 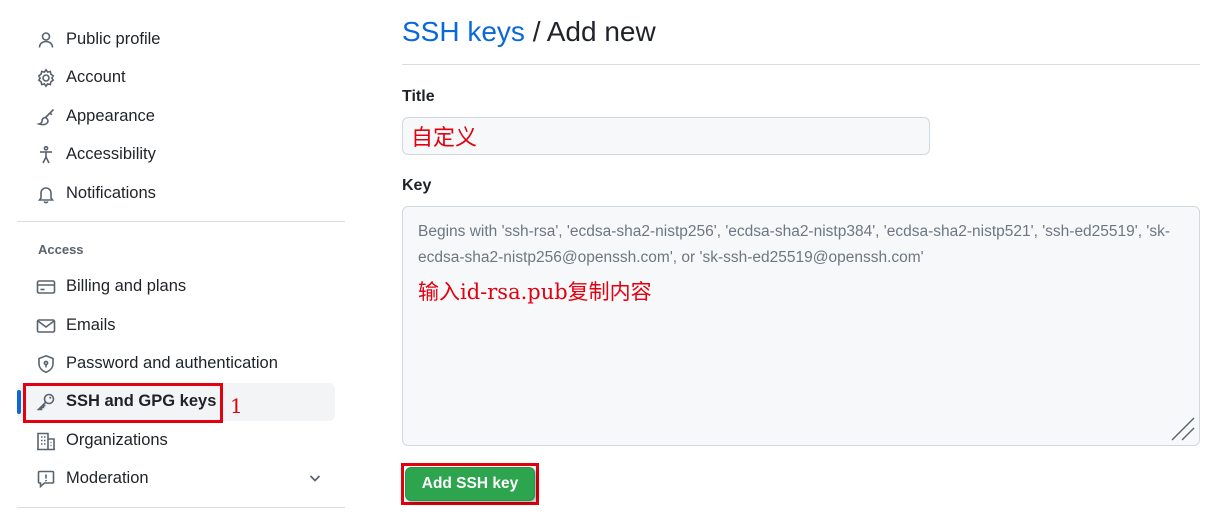 What do you see at coordinates (46, 40) in the screenshot?
I see `person-icon` at bounding box center [46, 40].